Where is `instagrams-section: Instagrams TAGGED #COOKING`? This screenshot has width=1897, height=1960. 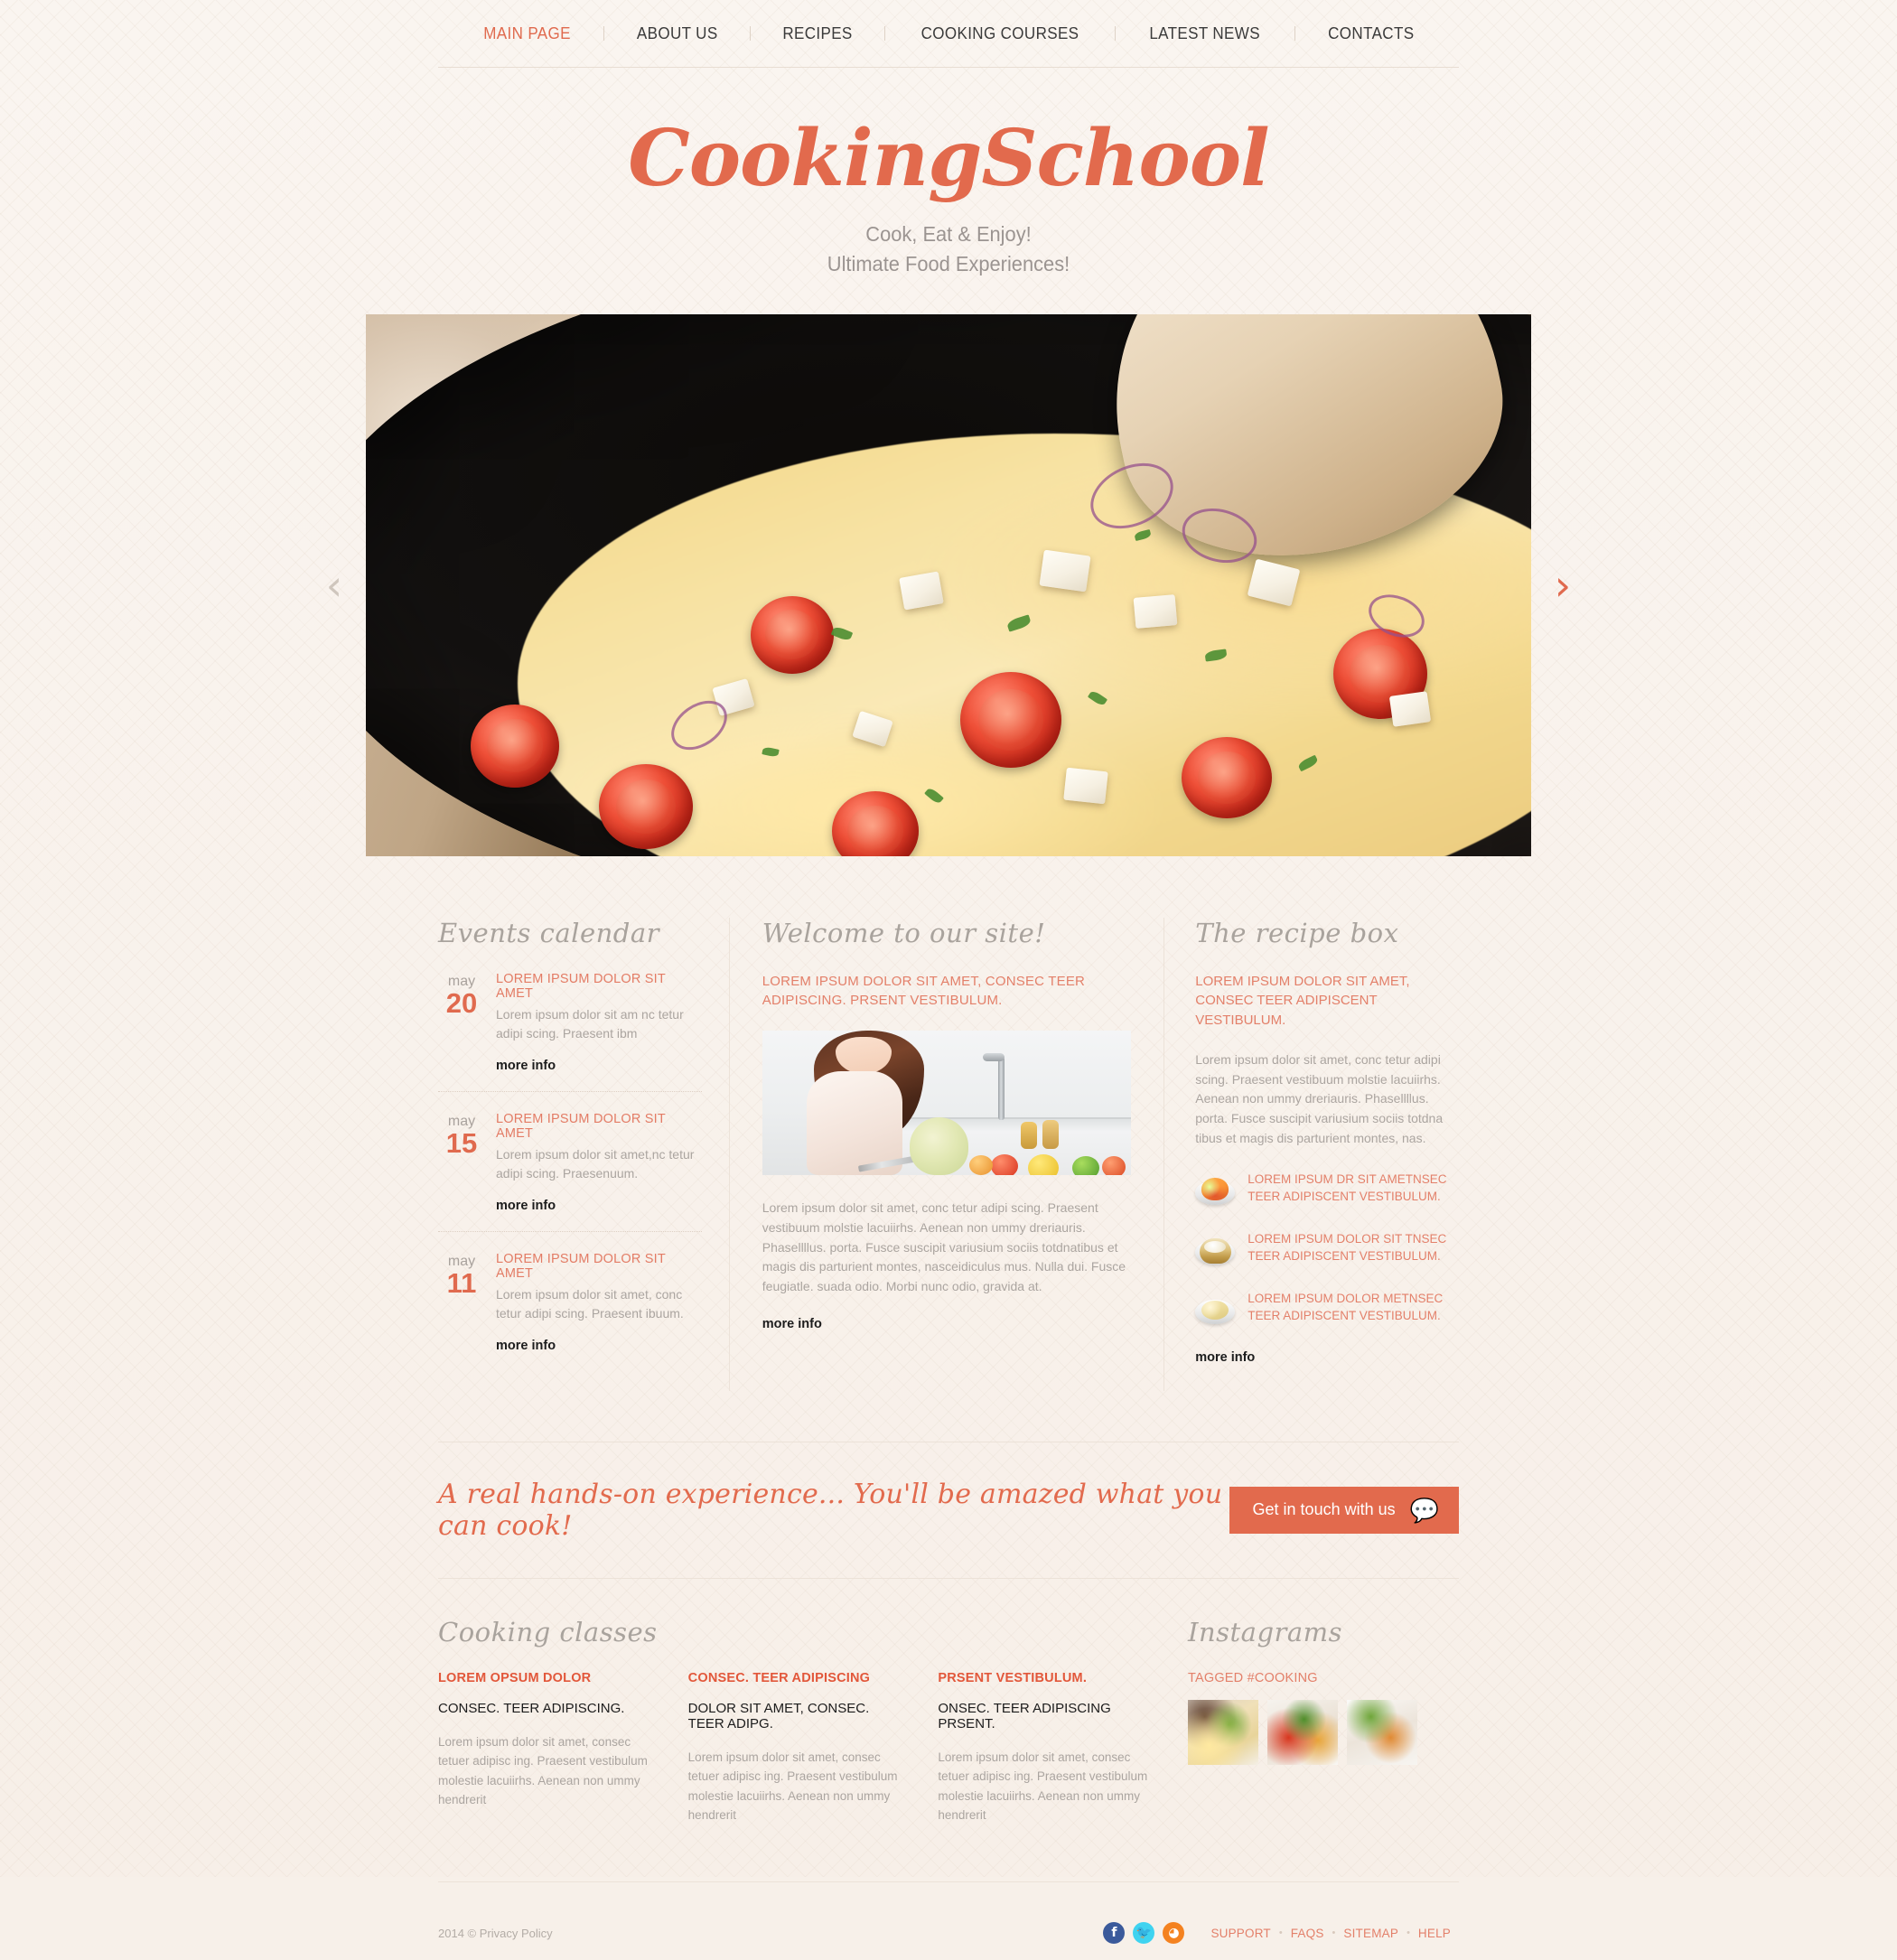
instagrams-section: Instagrams TAGGED #COOKING is located at coordinates (1324, 1721).